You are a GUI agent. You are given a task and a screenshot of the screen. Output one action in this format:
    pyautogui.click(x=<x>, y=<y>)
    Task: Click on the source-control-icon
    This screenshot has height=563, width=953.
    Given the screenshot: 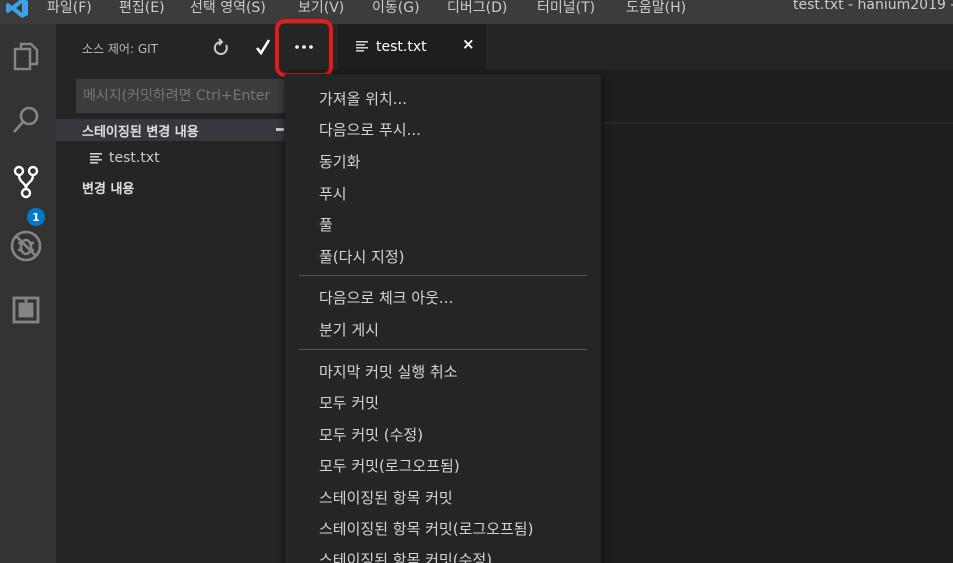 What is the action you would take?
    pyautogui.click(x=26, y=182)
    